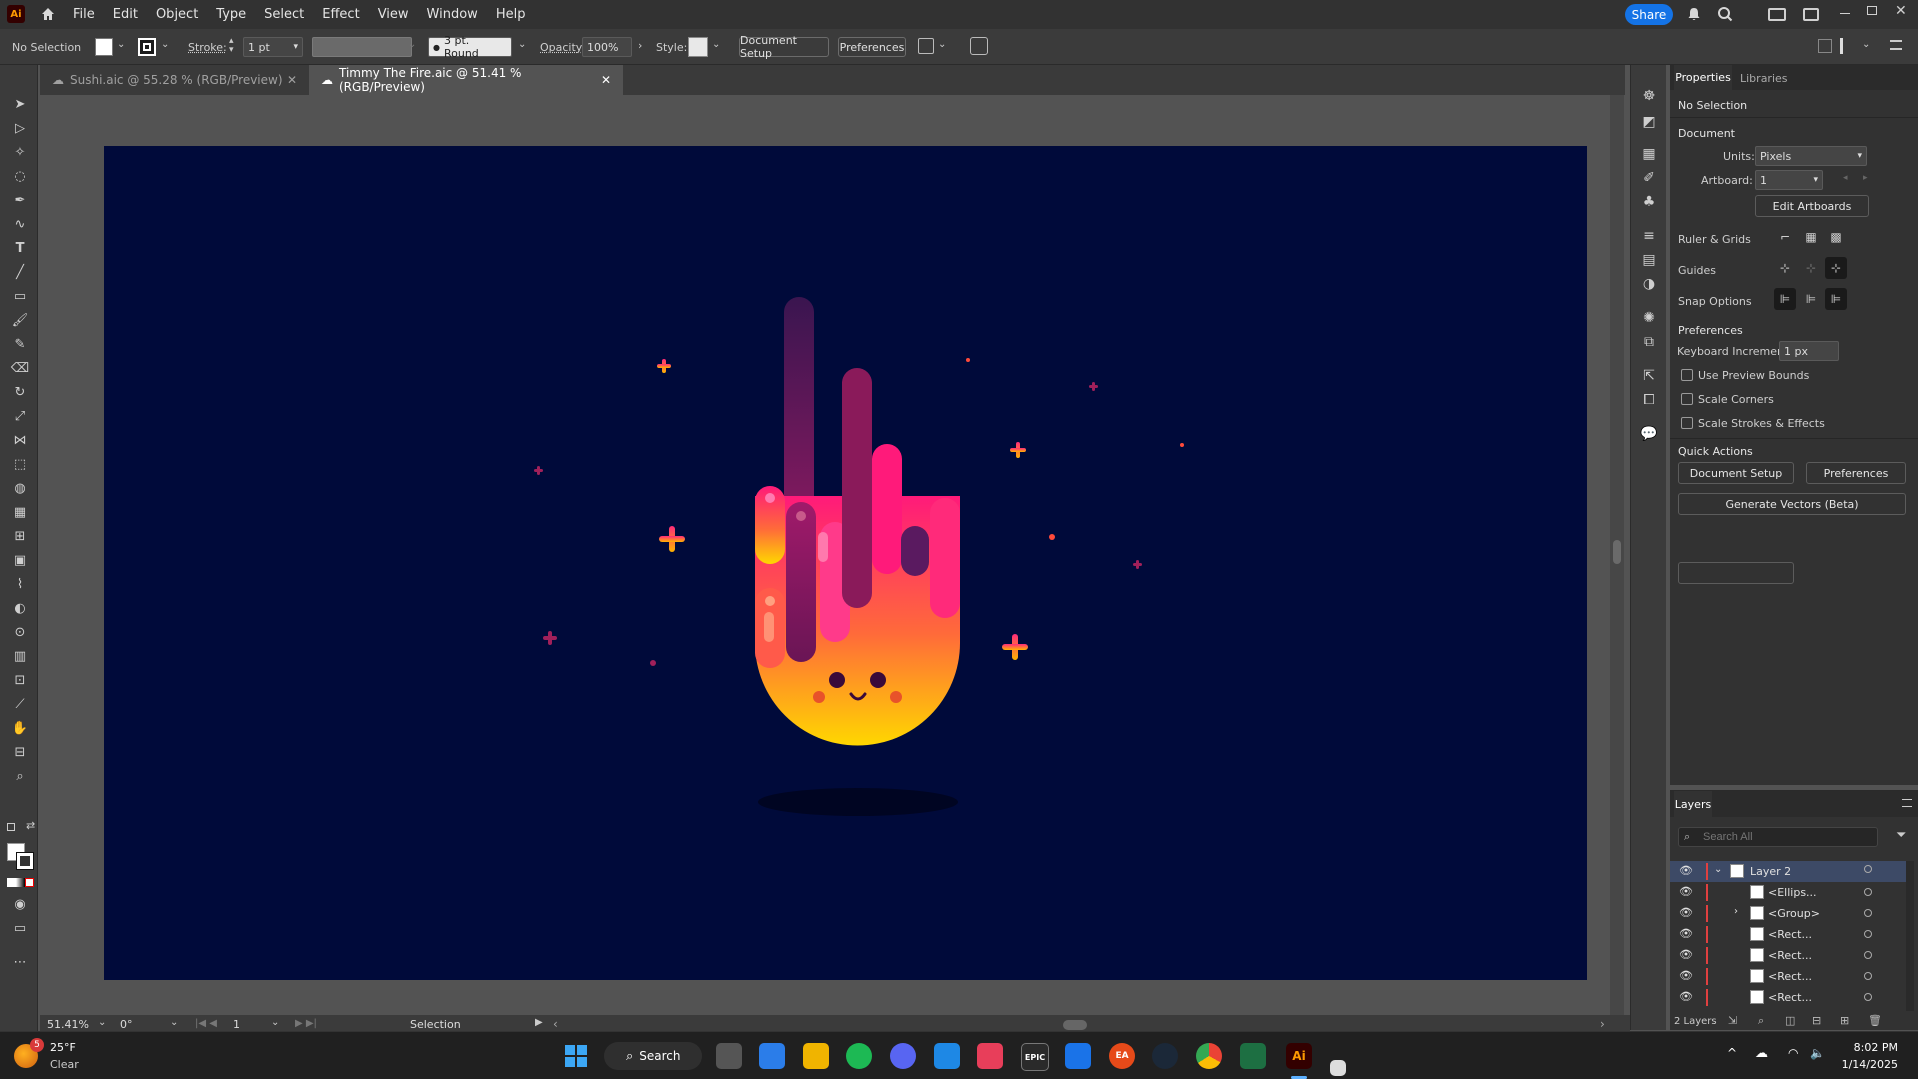  Describe the element at coordinates (1866, 44) in the screenshot. I see `align-dropdown-chevron-icon: ⌄` at that location.